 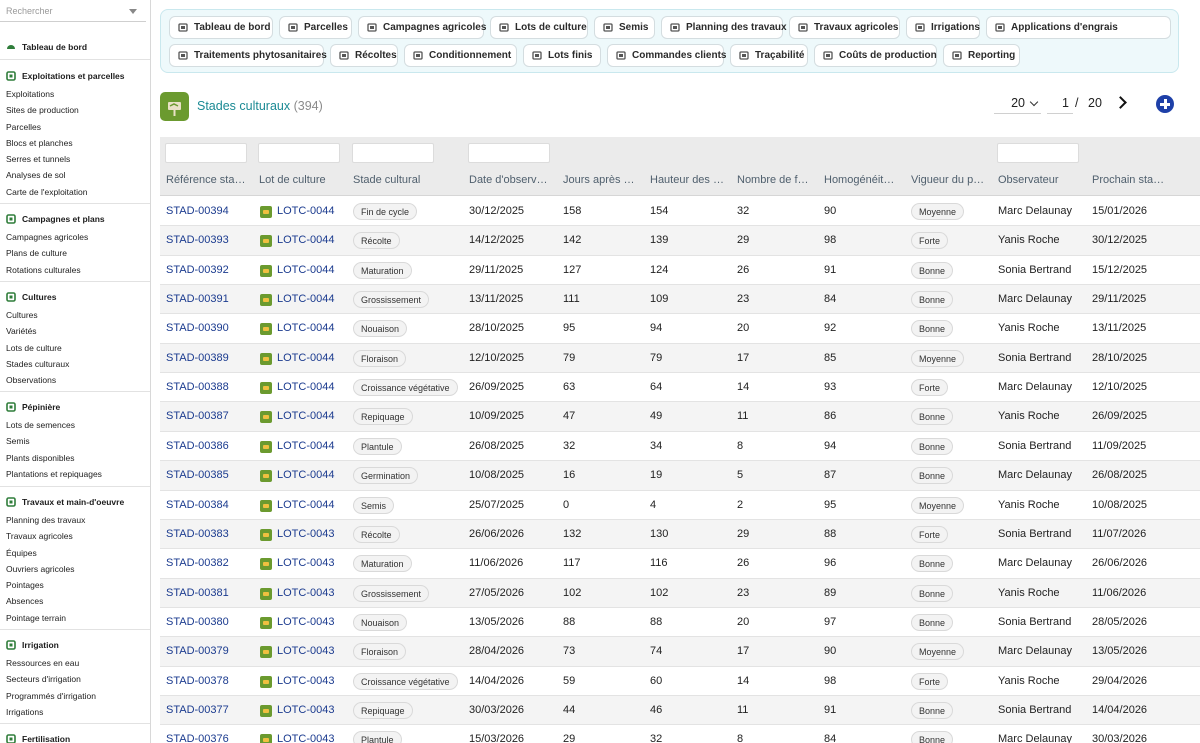 What do you see at coordinates (75, 712) in the screenshot?
I see `sidebar-item: Irrigations` at bounding box center [75, 712].